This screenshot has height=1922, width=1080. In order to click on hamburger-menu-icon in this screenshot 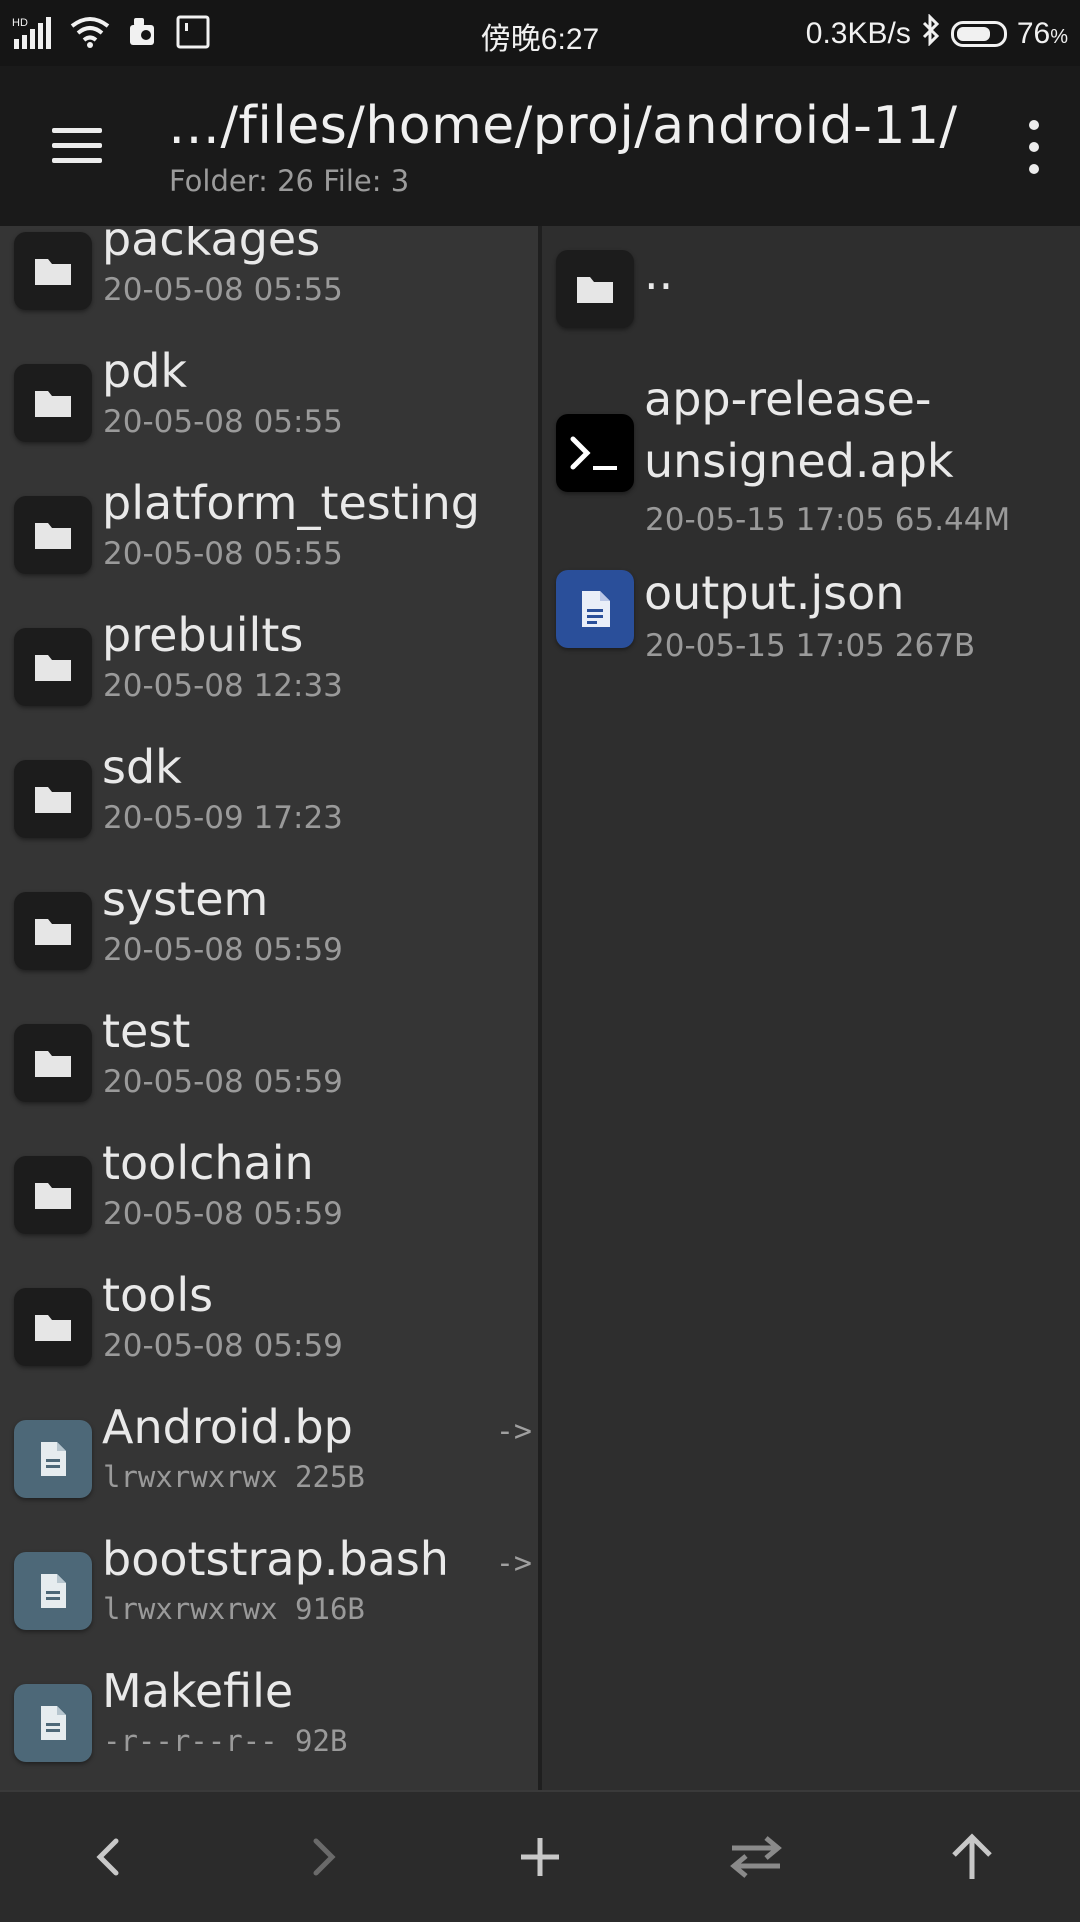, I will do `click(78, 146)`.